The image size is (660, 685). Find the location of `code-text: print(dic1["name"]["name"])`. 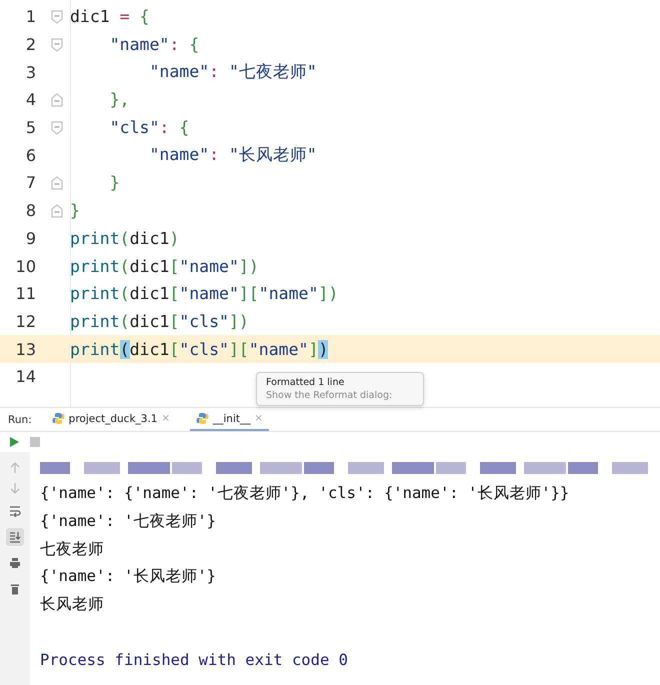

code-text: print(dic1["name"]["name"]) is located at coordinates (204, 294).